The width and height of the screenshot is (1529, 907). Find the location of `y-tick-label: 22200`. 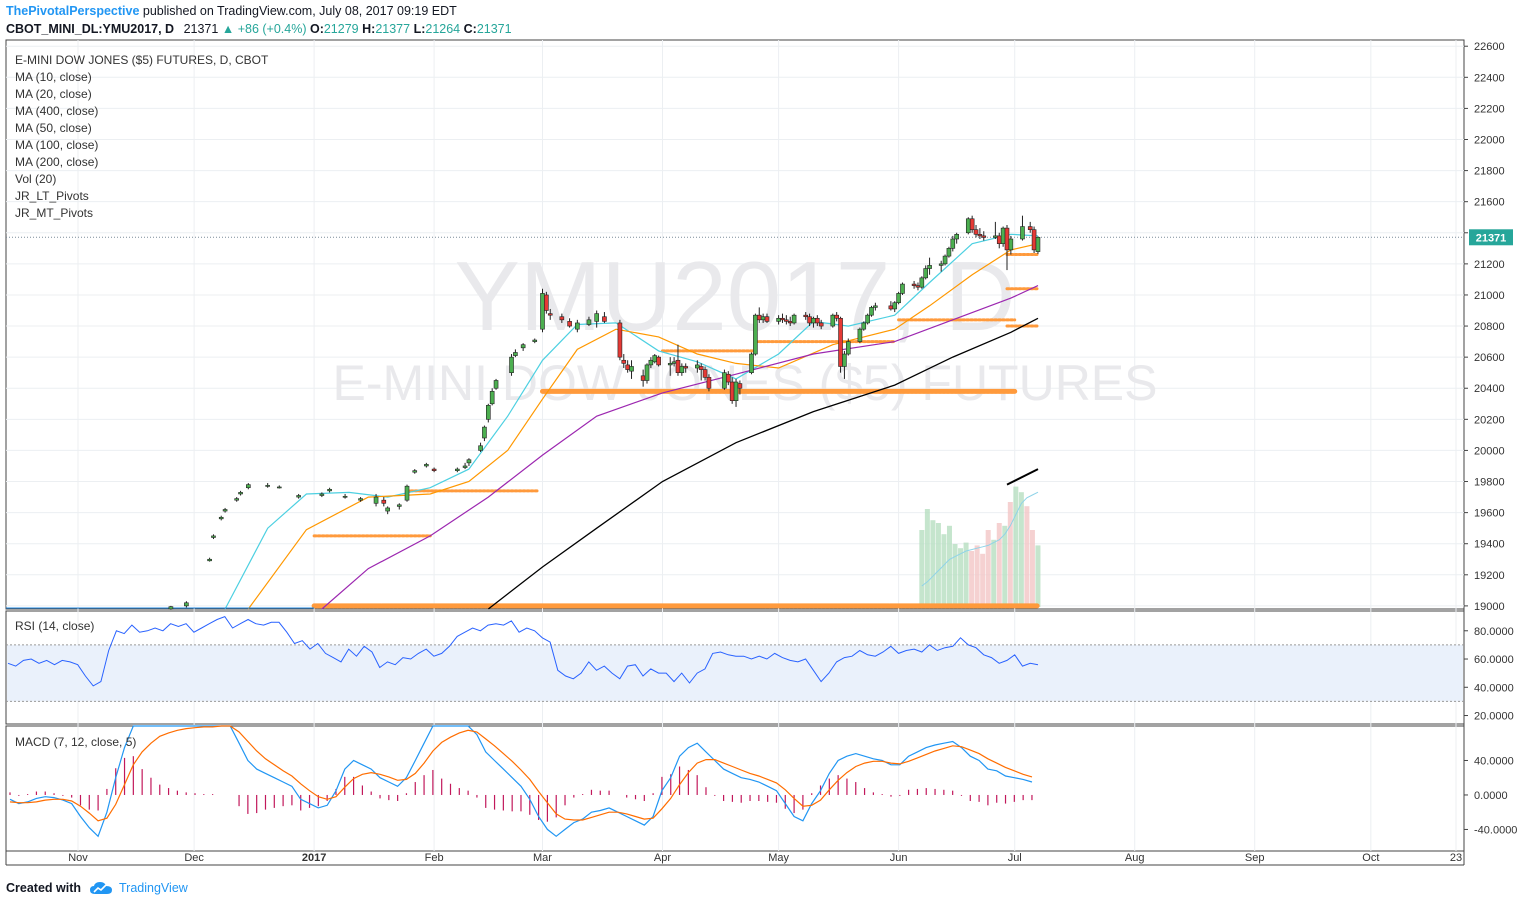

y-tick-label: 22200 is located at coordinates (1489, 109).